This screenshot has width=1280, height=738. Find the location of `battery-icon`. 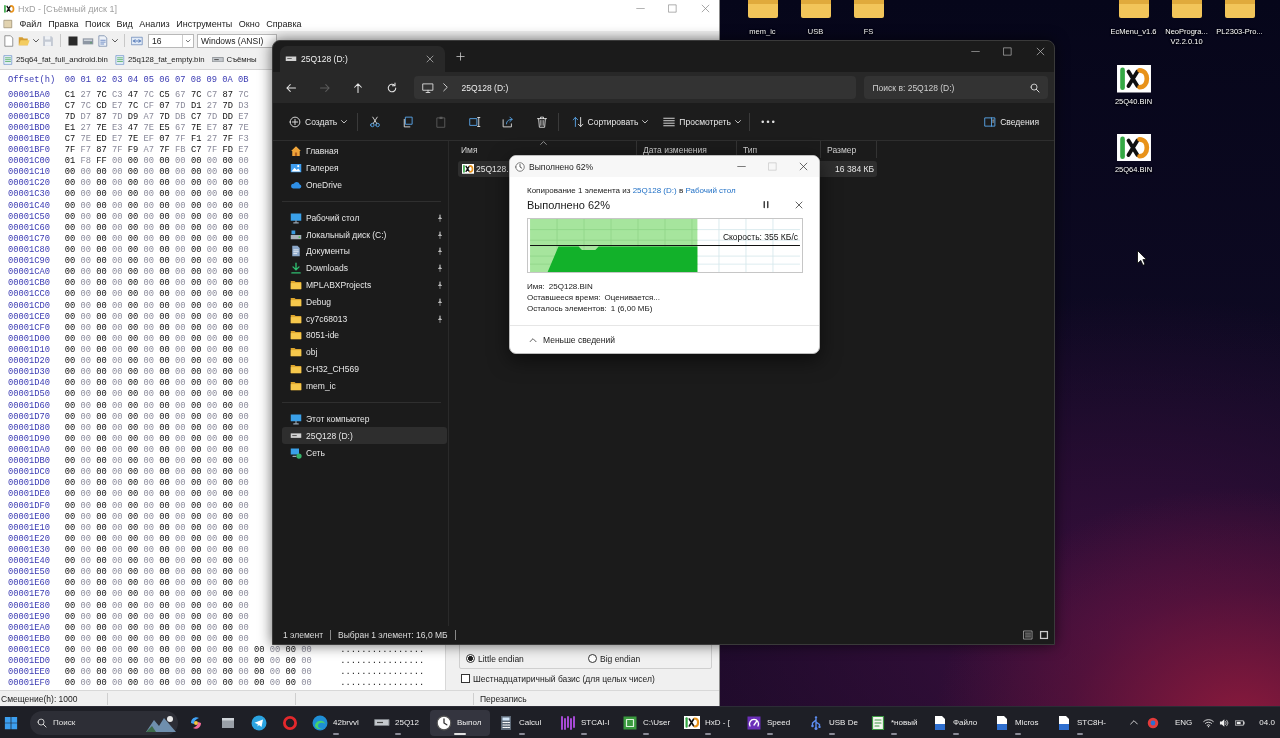

battery-icon is located at coordinates (1240, 722).